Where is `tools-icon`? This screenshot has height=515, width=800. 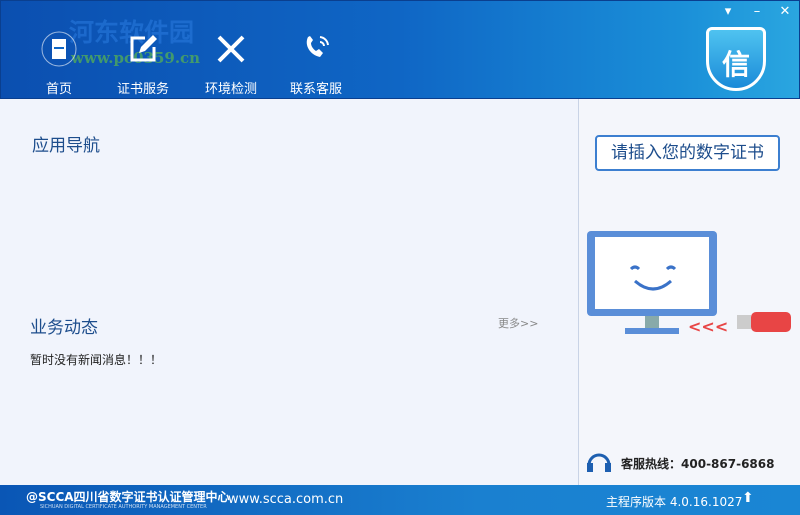
tools-icon is located at coordinates (231, 49).